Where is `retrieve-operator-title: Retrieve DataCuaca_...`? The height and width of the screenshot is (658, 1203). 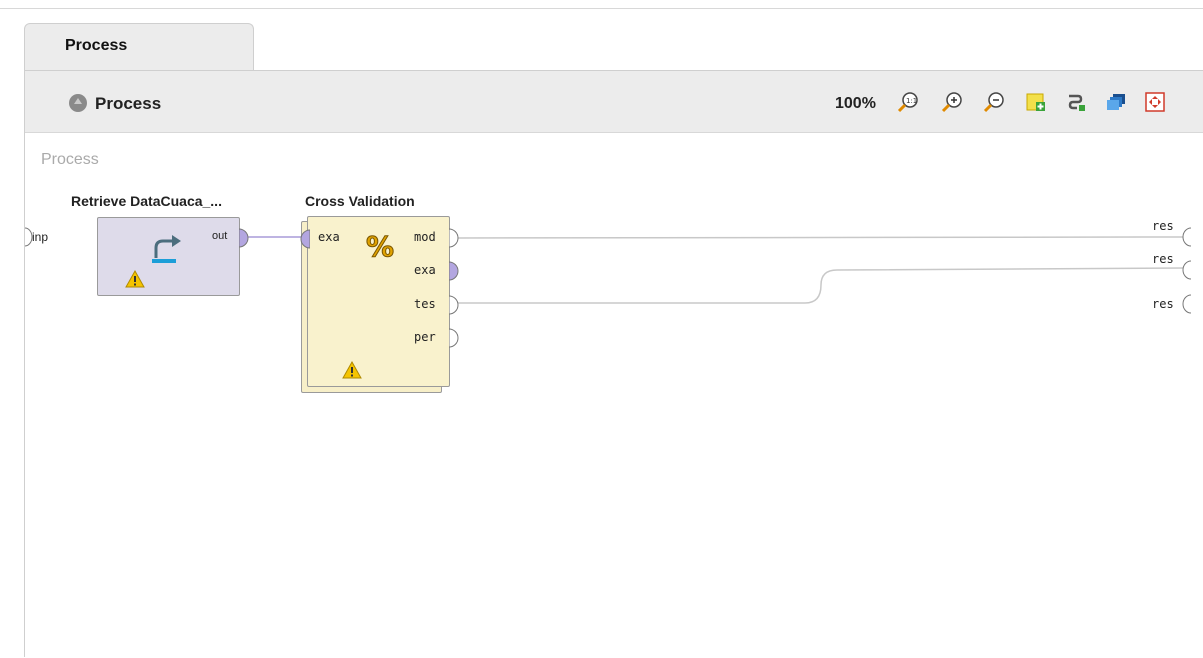
retrieve-operator-title: Retrieve DataCuaca_... is located at coordinates (146, 201).